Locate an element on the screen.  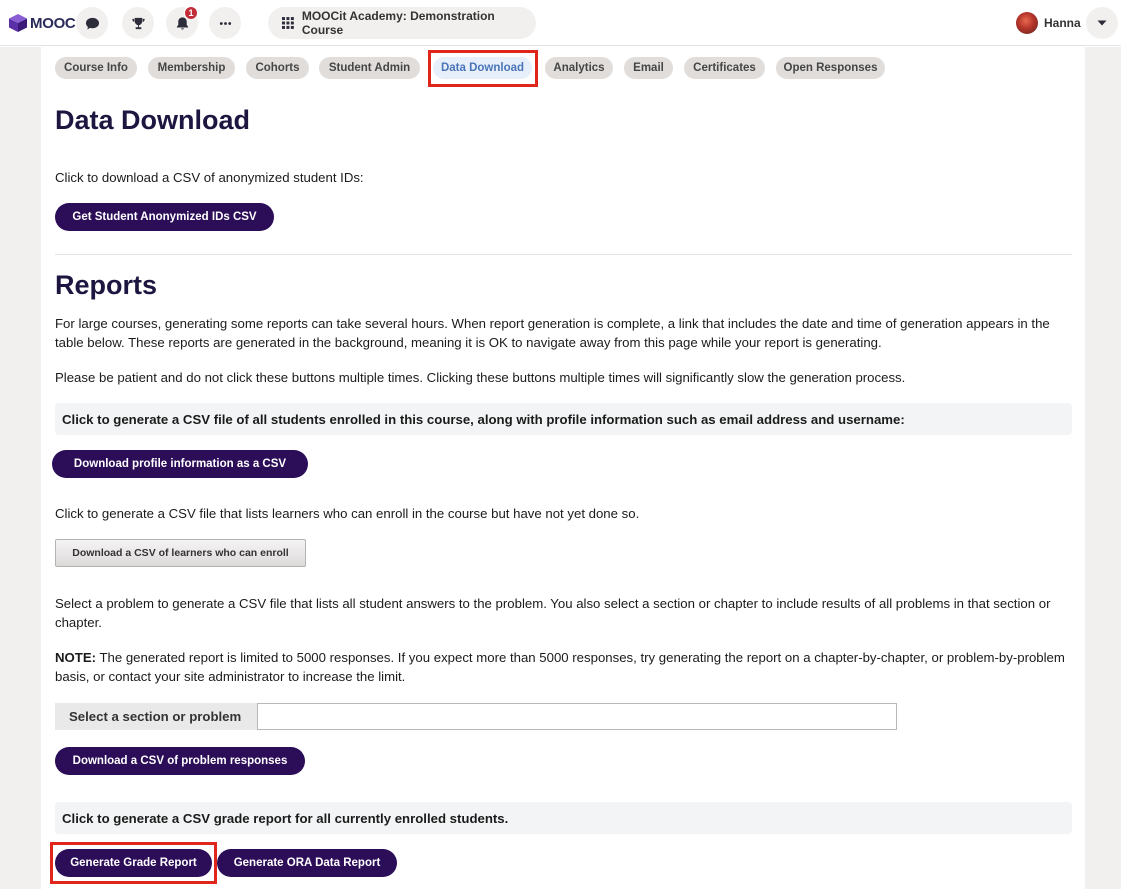
user-menu-toggle is located at coordinates (1102, 23).